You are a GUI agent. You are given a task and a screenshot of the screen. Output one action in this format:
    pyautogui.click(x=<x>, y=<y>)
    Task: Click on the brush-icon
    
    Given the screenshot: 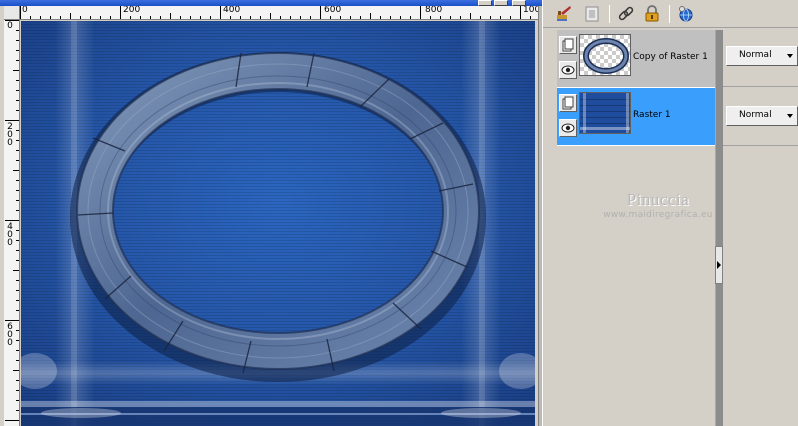 What is the action you would take?
    pyautogui.click(x=564, y=14)
    